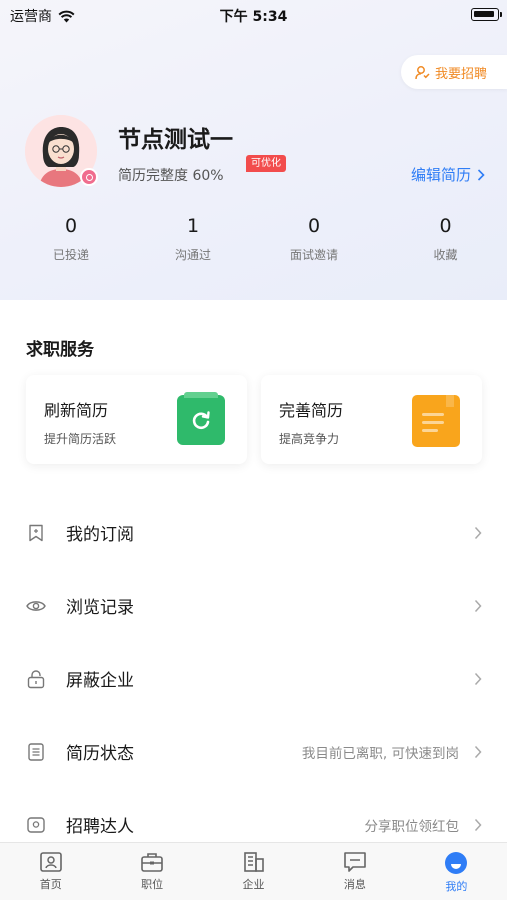 The width and height of the screenshot is (507, 900). I want to click on recruit-button: 我要招聘, so click(454, 72).